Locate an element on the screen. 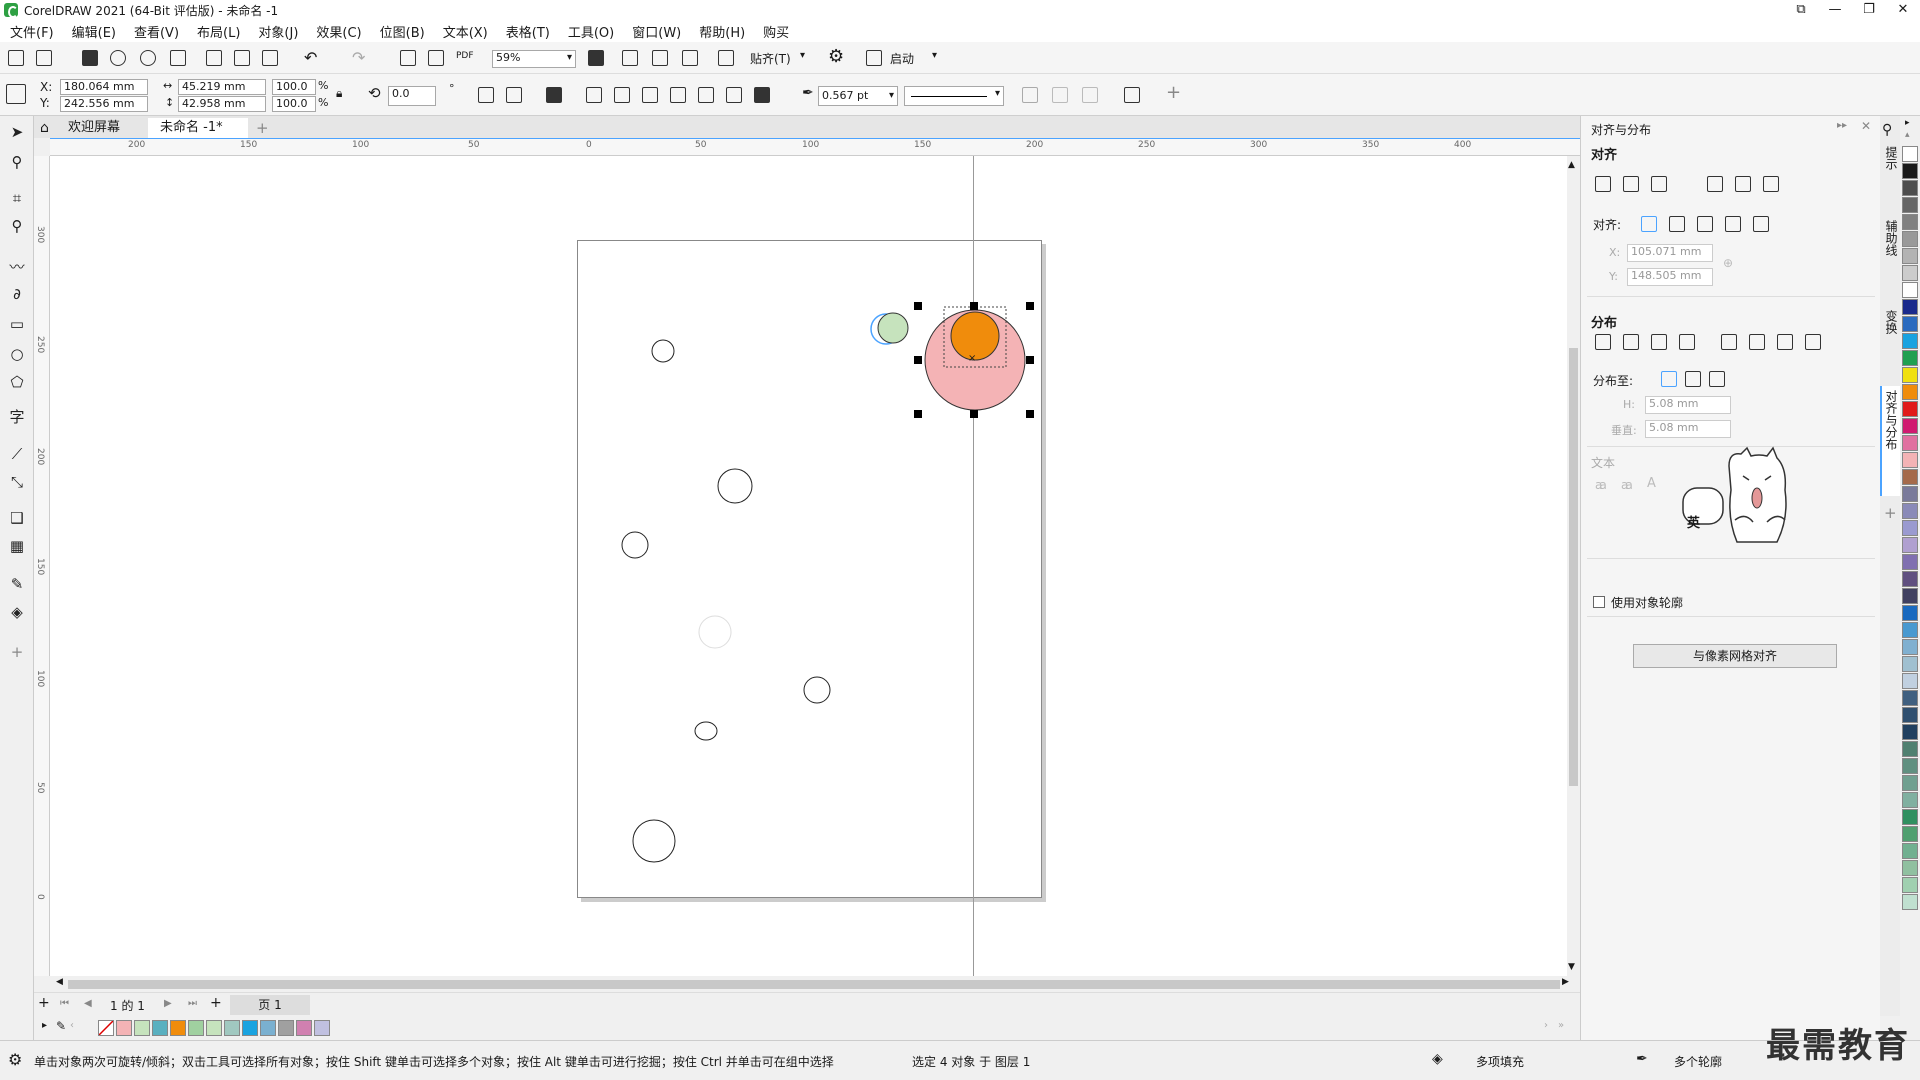 This screenshot has height=1080, width=1920. paste-icon is located at coordinates (270, 58).